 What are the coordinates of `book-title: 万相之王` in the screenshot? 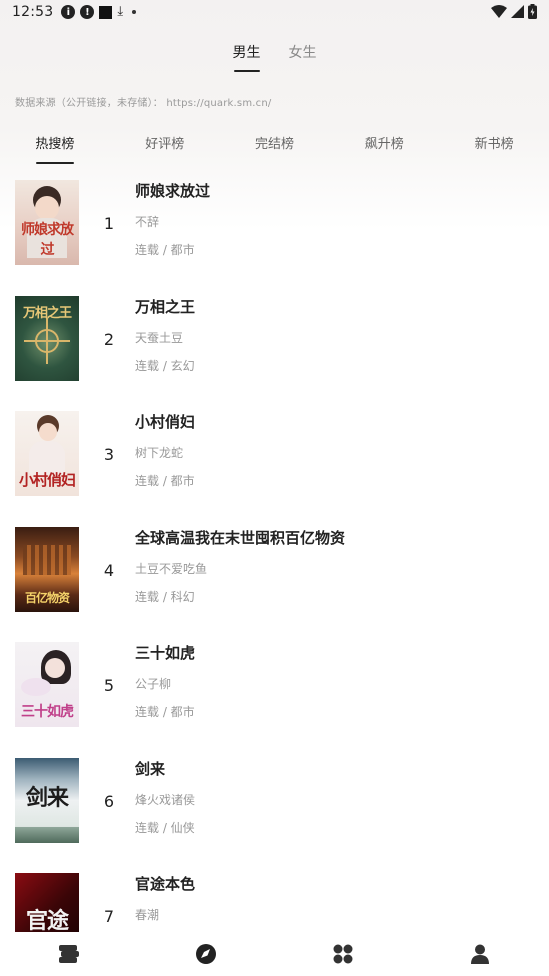 It's located at (165, 306).